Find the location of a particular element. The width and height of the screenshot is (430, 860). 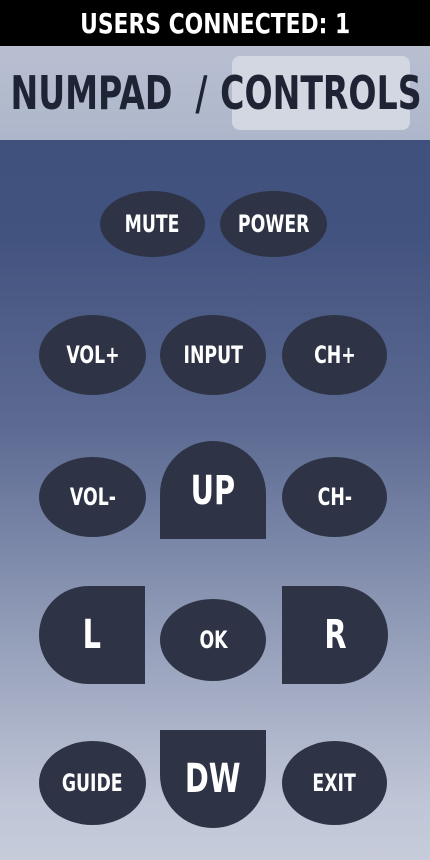

power-button: POWER is located at coordinates (273, 224).